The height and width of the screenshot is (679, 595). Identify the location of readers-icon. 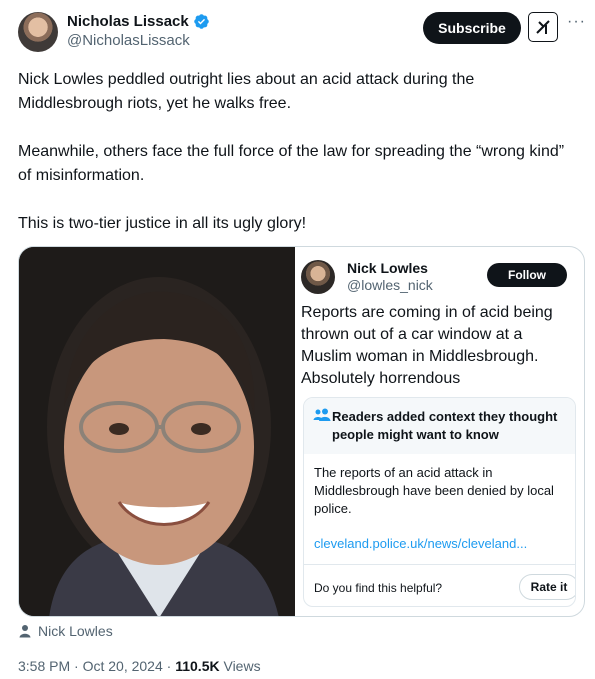
(322, 414).